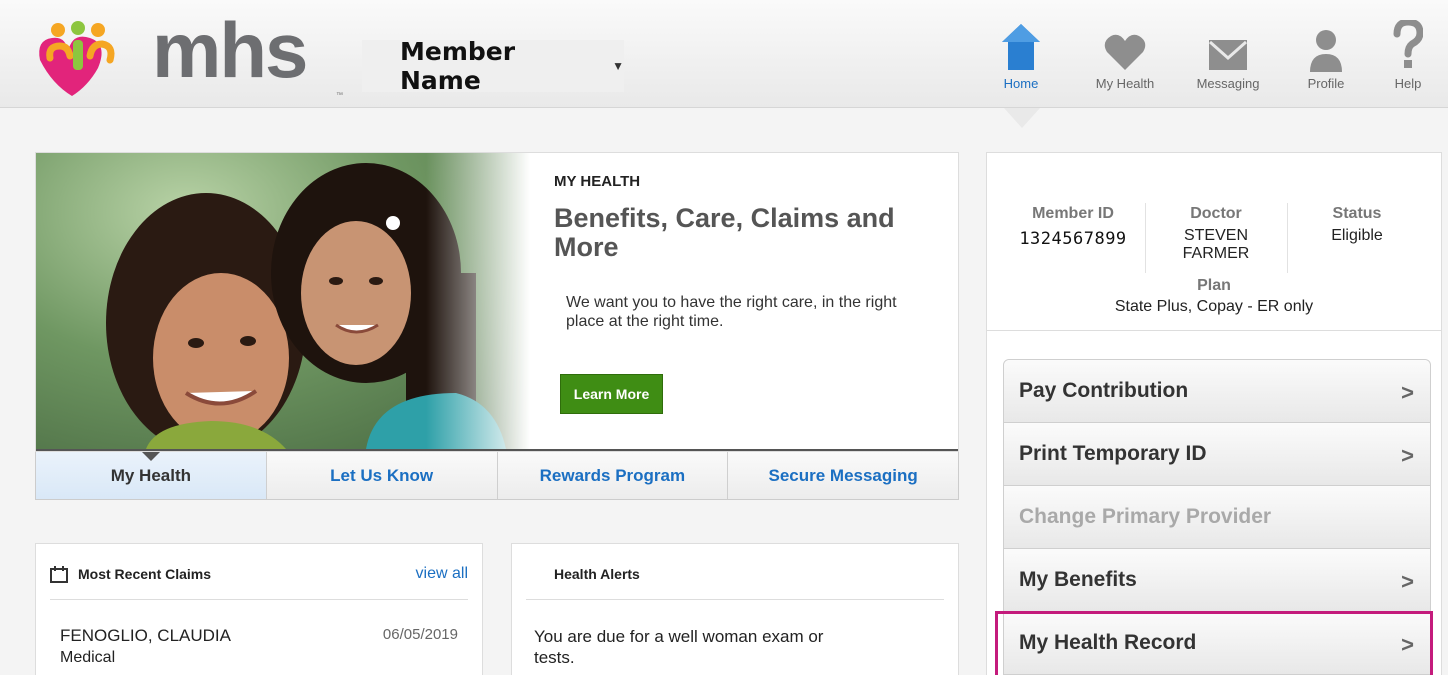  Describe the element at coordinates (1022, 118) in the screenshot. I see `active-nav-pointer` at that location.